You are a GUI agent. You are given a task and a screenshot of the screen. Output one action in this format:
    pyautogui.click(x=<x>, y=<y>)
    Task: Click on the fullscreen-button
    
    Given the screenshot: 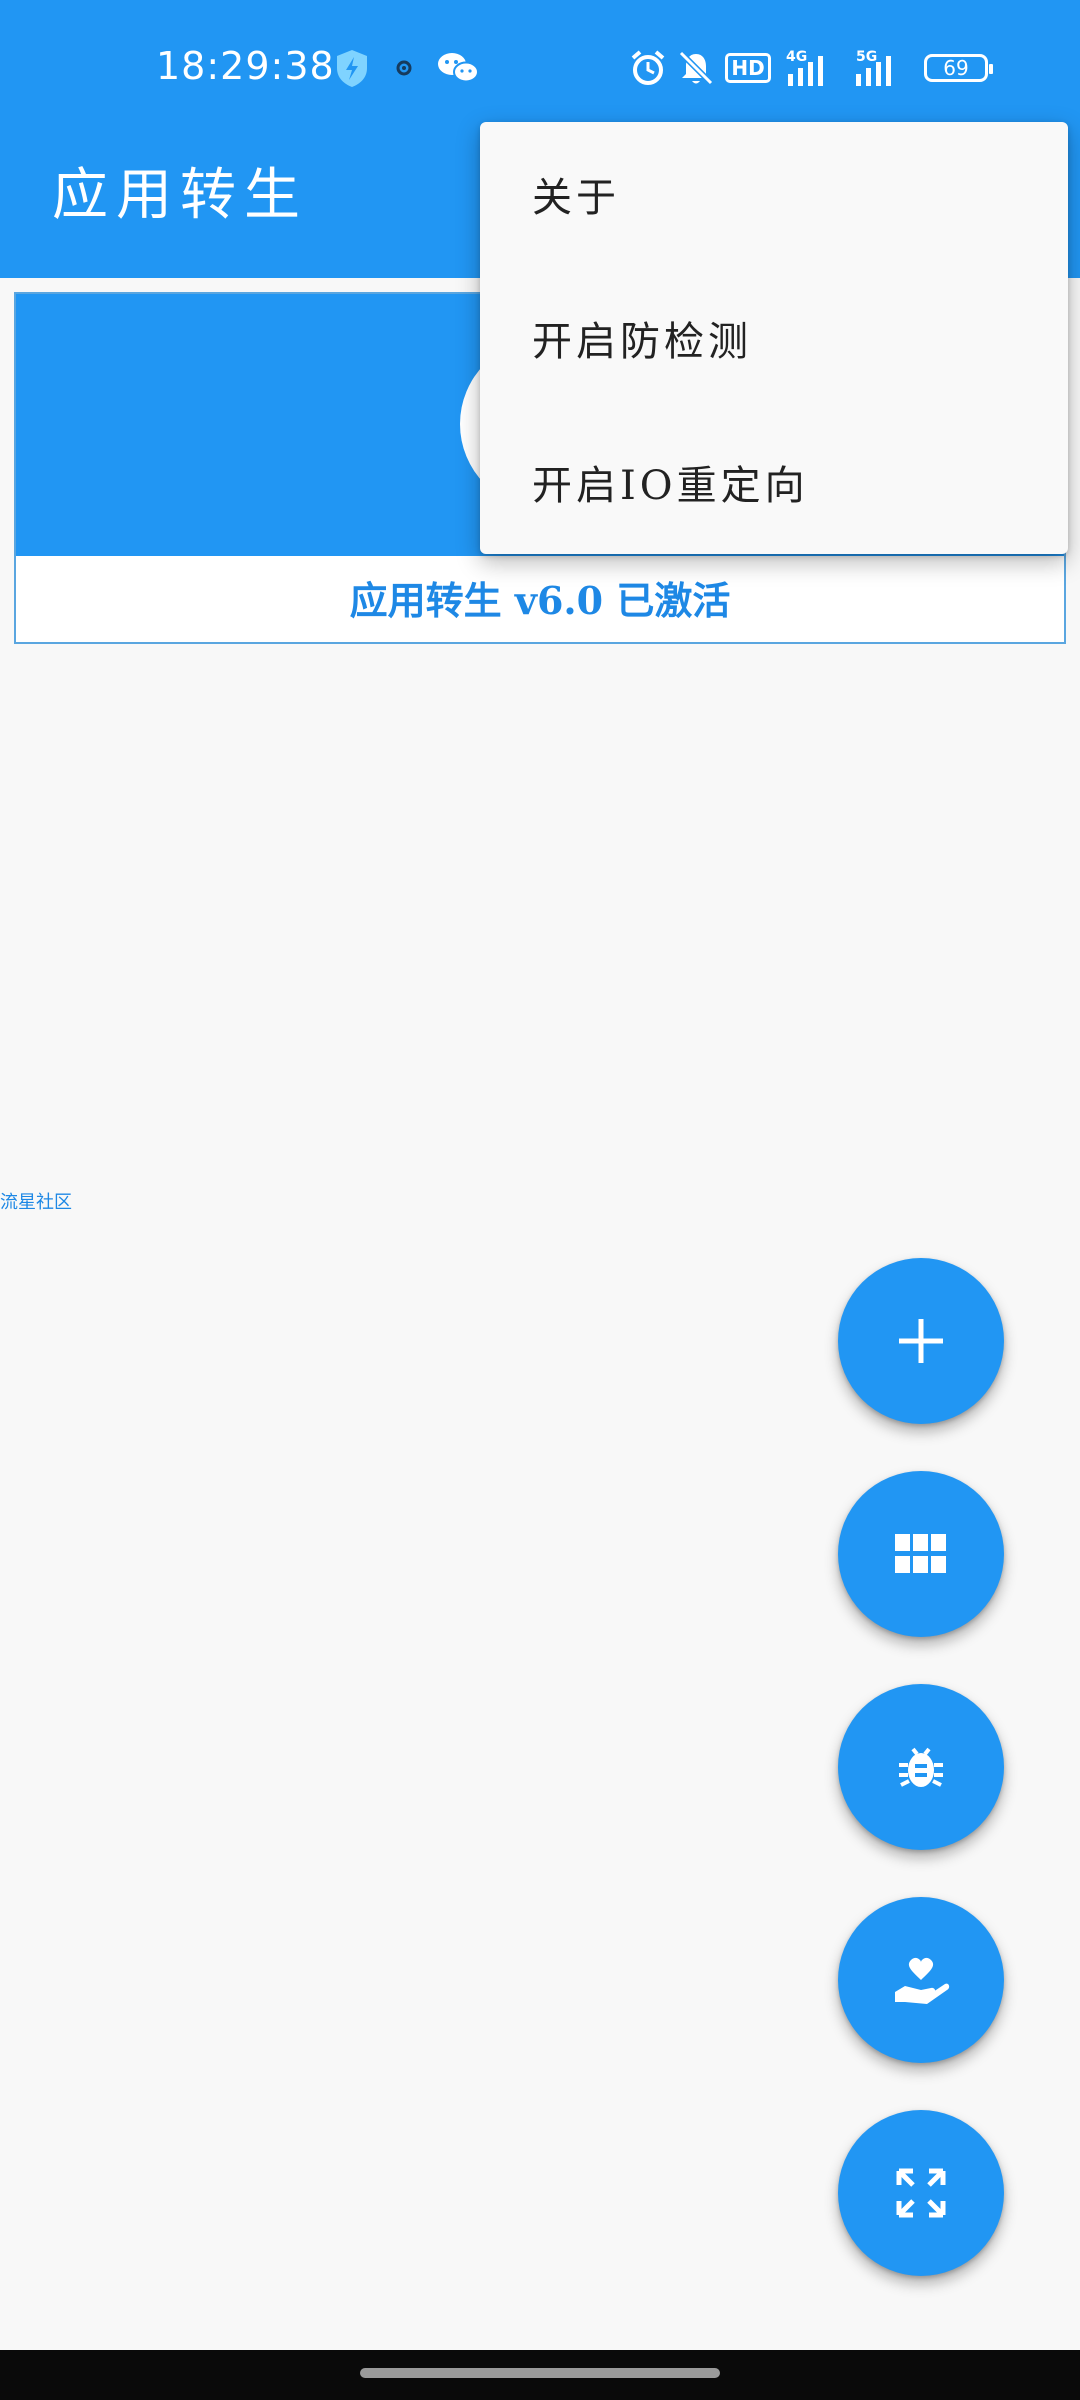 What is the action you would take?
    pyautogui.click(x=921, y=2193)
    